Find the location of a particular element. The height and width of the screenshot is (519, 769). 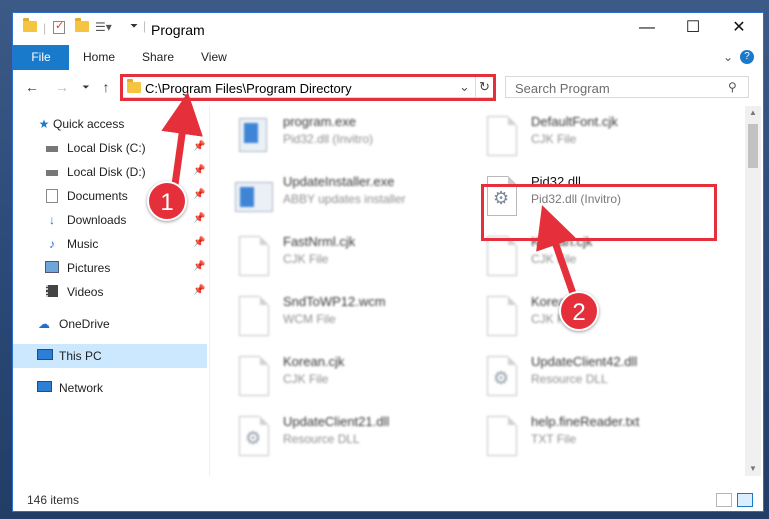

step-2-badge: 2 is located at coordinates (579, 311).